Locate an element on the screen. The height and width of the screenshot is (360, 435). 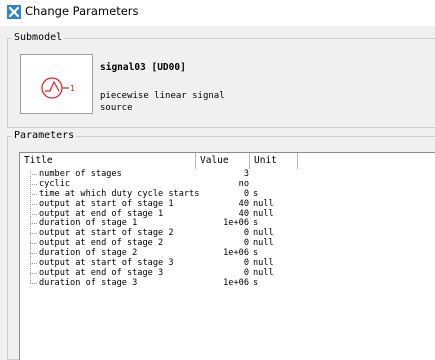
cell-title: duration of stage 3 is located at coordinates (88, 282).